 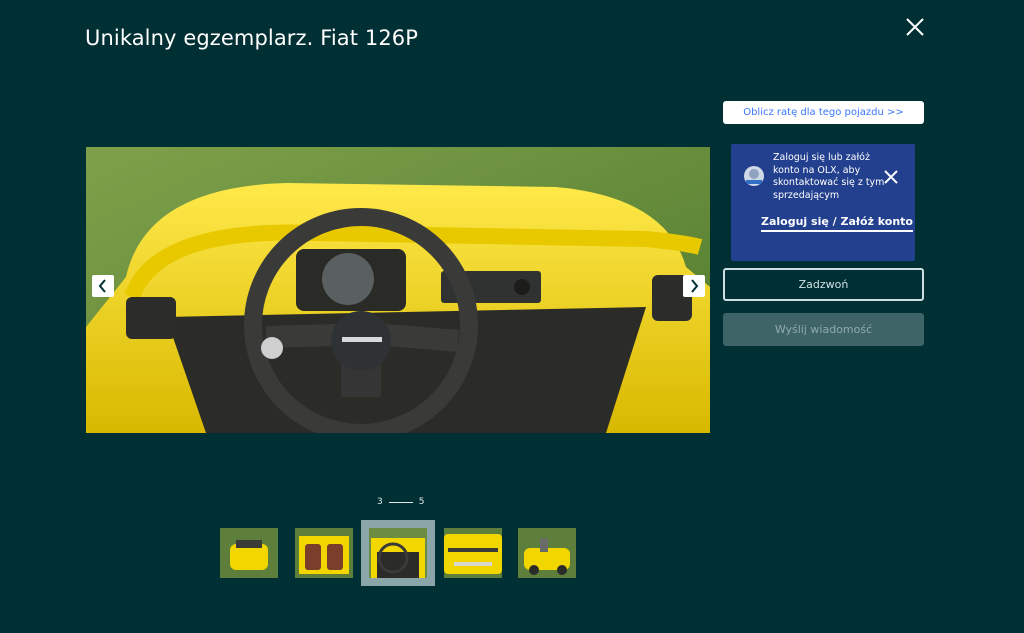 What do you see at coordinates (915, 27) in the screenshot?
I see `close-gallery-icon` at bounding box center [915, 27].